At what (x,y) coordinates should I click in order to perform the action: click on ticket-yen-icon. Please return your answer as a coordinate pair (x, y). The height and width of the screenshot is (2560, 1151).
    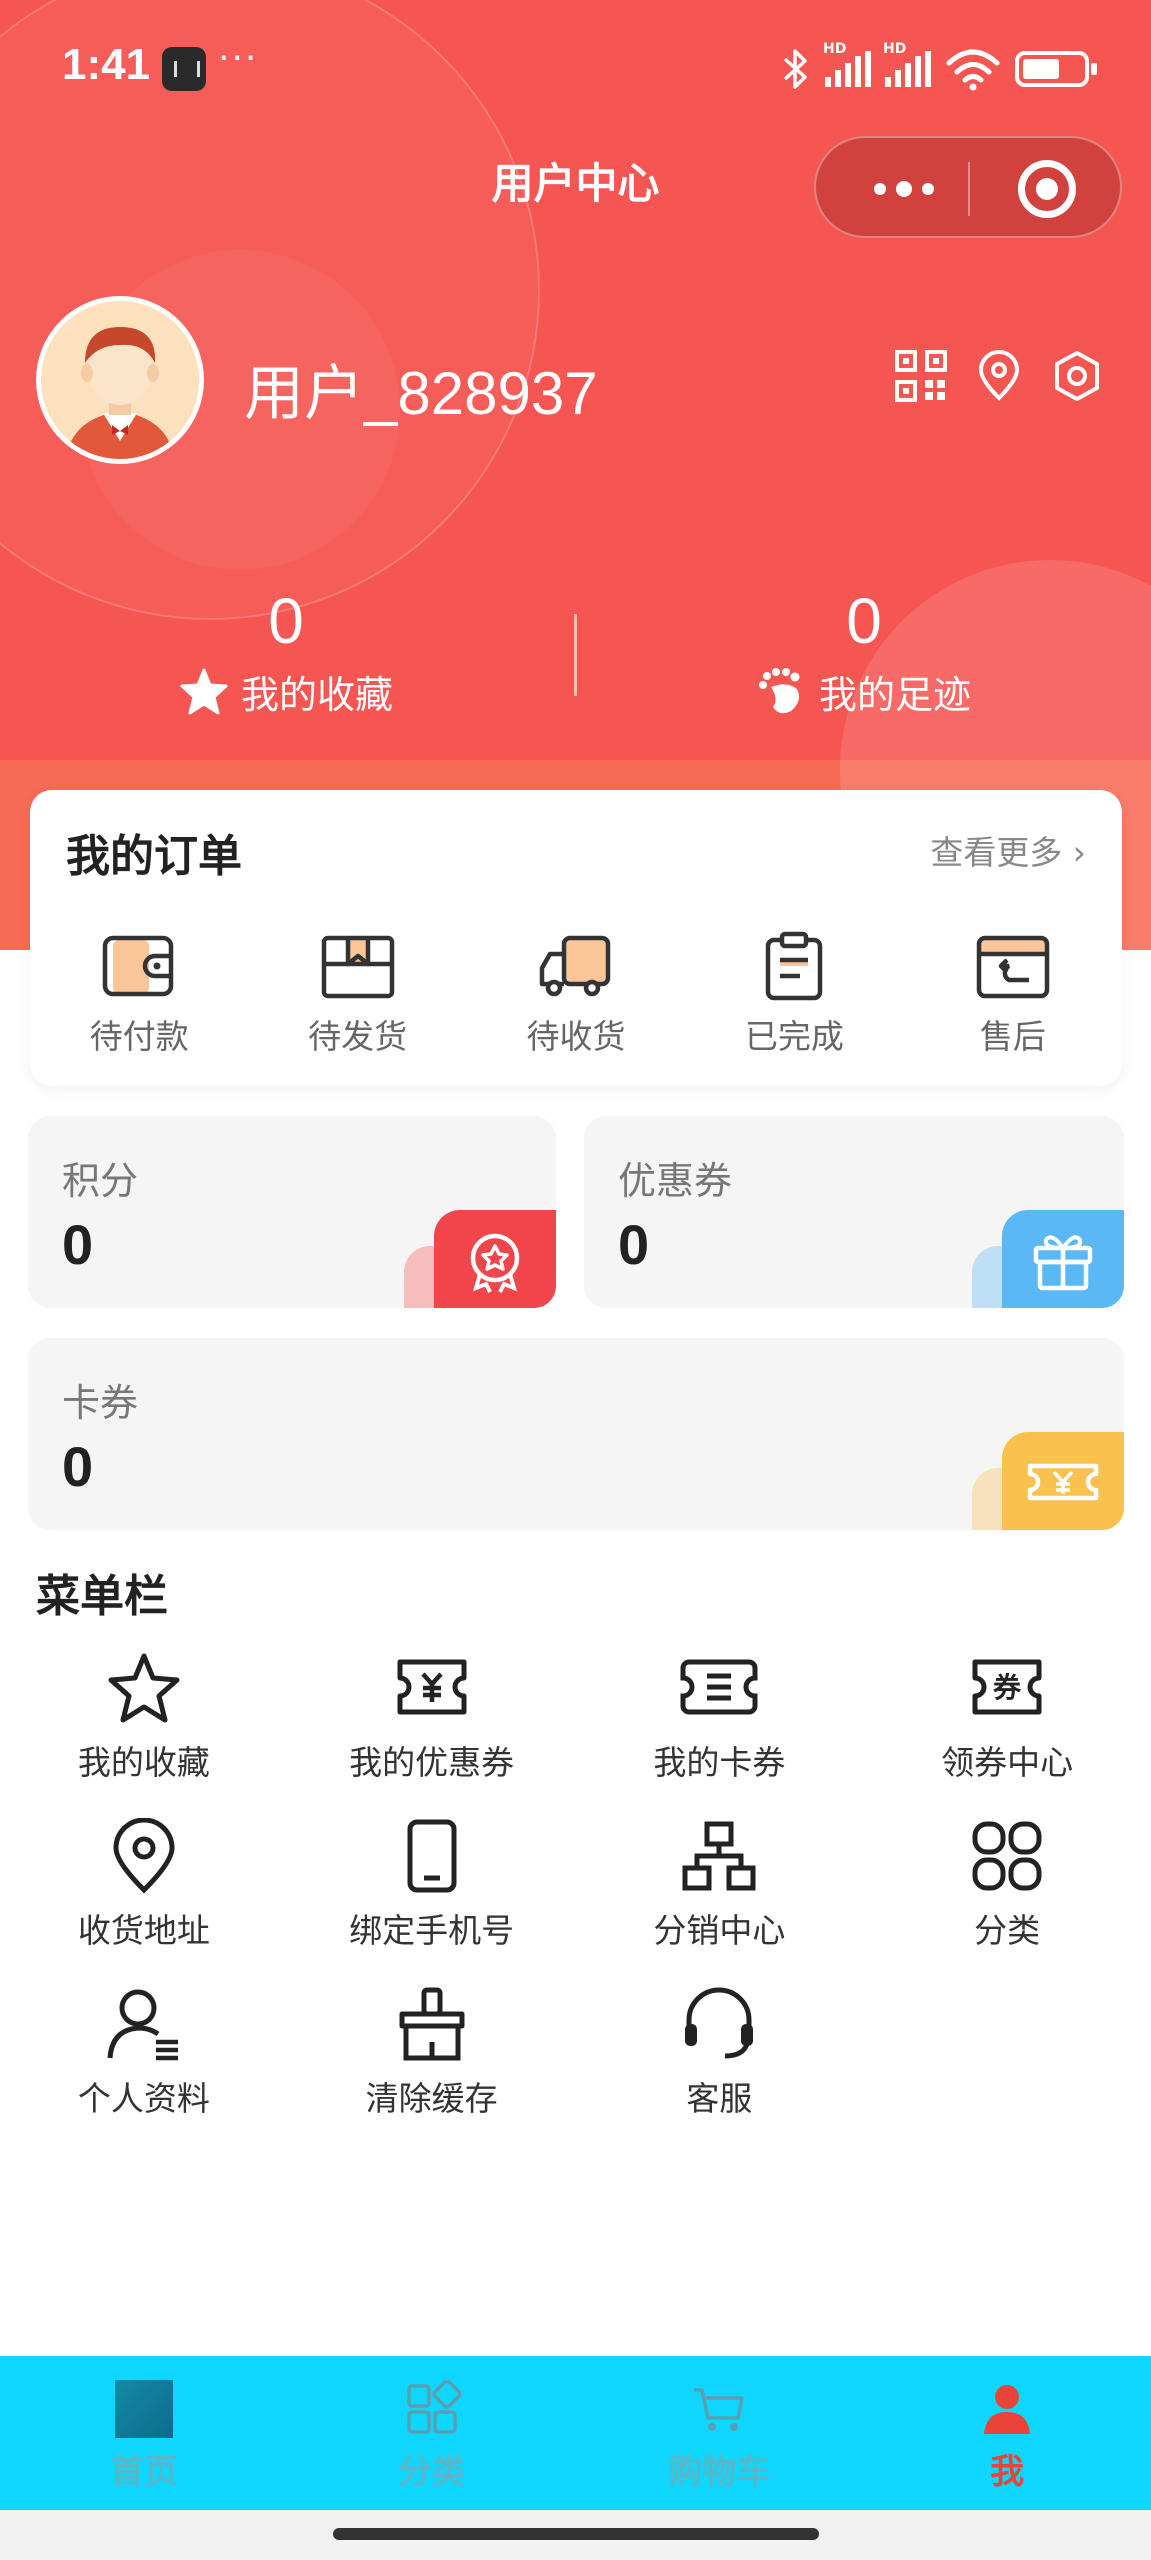
    Looking at the image, I should click on (1063, 1482).